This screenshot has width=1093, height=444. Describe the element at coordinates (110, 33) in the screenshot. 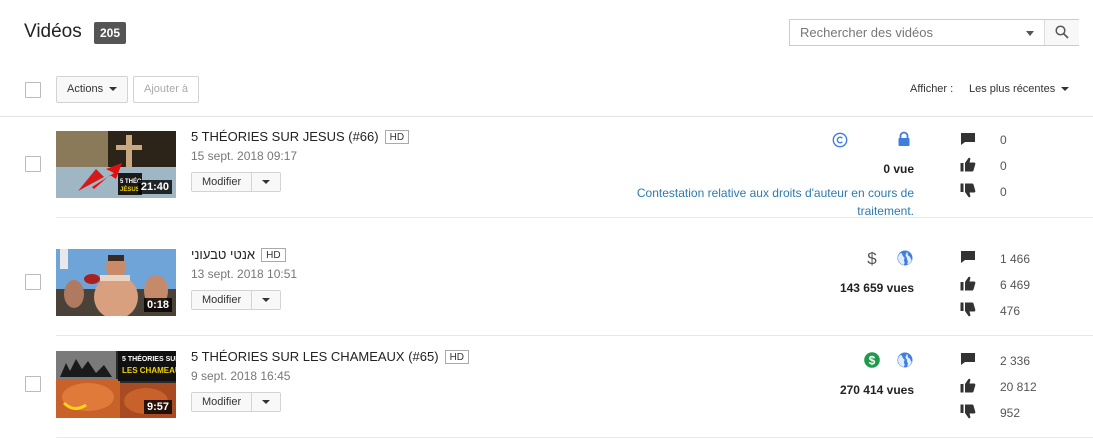

I see `video-count-badge: 205` at that location.